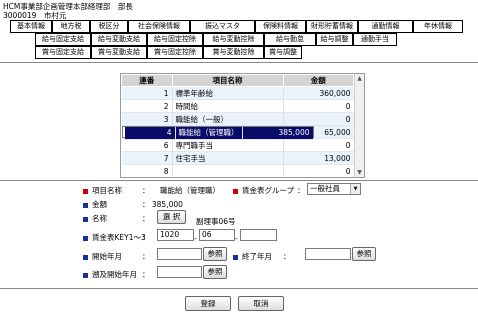 This screenshot has height=316, width=478. Describe the element at coordinates (217, 235) in the screenshot. I see `key2-input: 06` at that location.